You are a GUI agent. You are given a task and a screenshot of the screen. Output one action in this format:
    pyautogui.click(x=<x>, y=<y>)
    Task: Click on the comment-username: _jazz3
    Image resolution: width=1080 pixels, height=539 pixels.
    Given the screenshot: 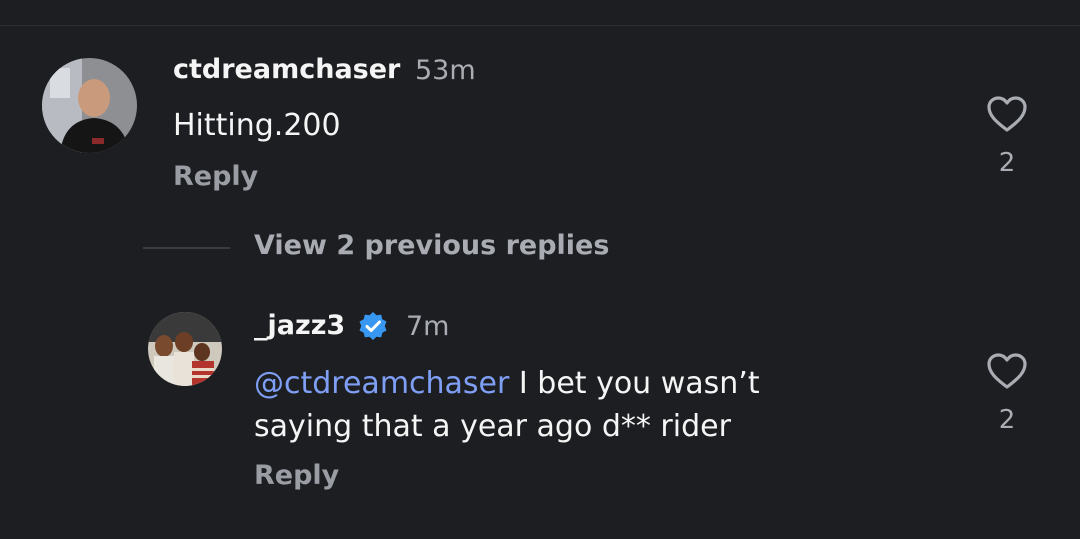 What is the action you would take?
    pyautogui.click(x=299, y=325)
    